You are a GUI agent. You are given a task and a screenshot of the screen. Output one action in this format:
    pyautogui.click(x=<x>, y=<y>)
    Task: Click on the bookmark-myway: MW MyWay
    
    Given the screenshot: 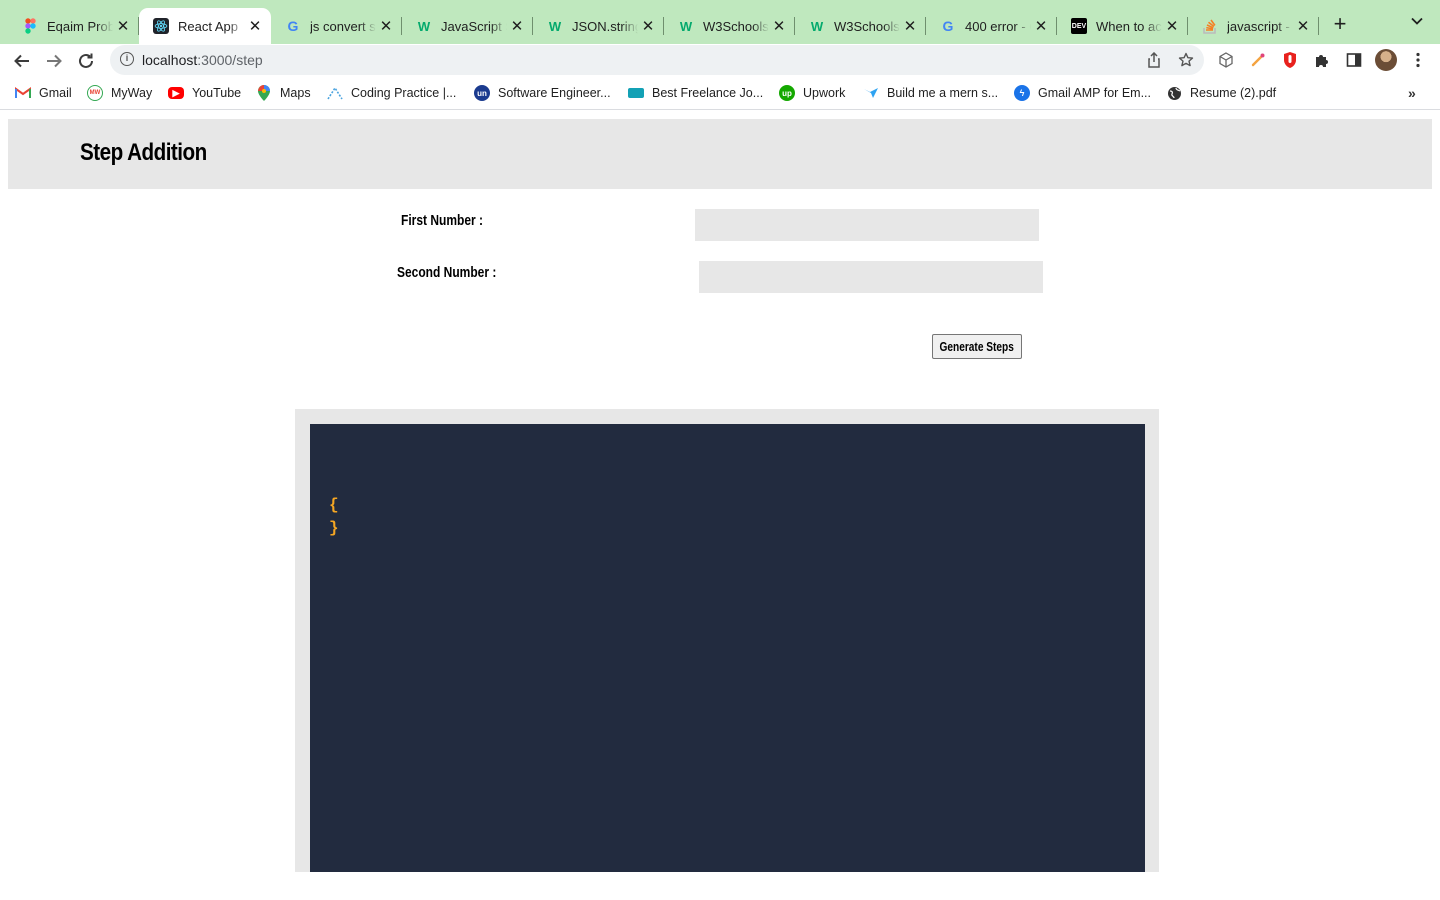 What is the action you would take?
    pyautogui.click(x=119, y=93)
    